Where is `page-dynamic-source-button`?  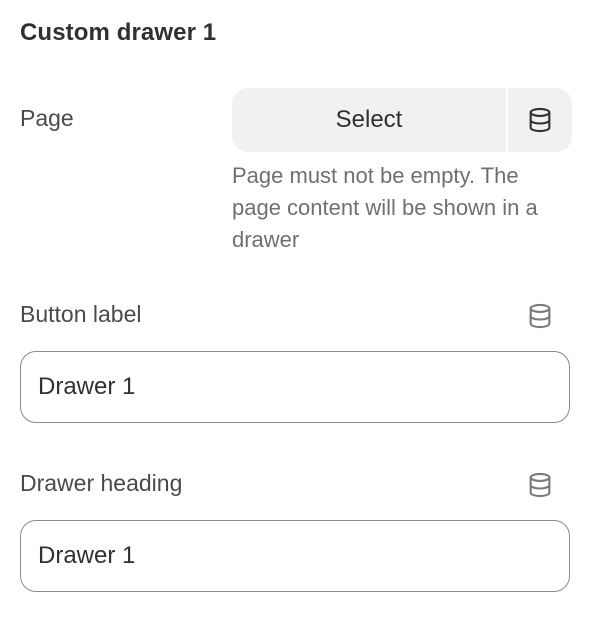 page-dynamic-source-button is located at coordinates (540, 120).